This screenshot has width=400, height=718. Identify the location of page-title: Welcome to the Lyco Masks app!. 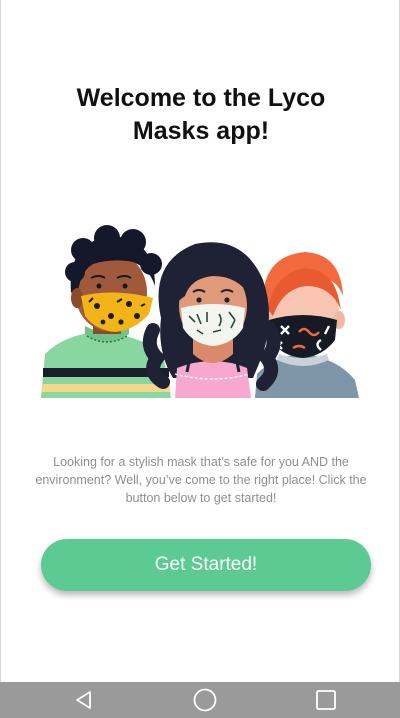
(201, 114).